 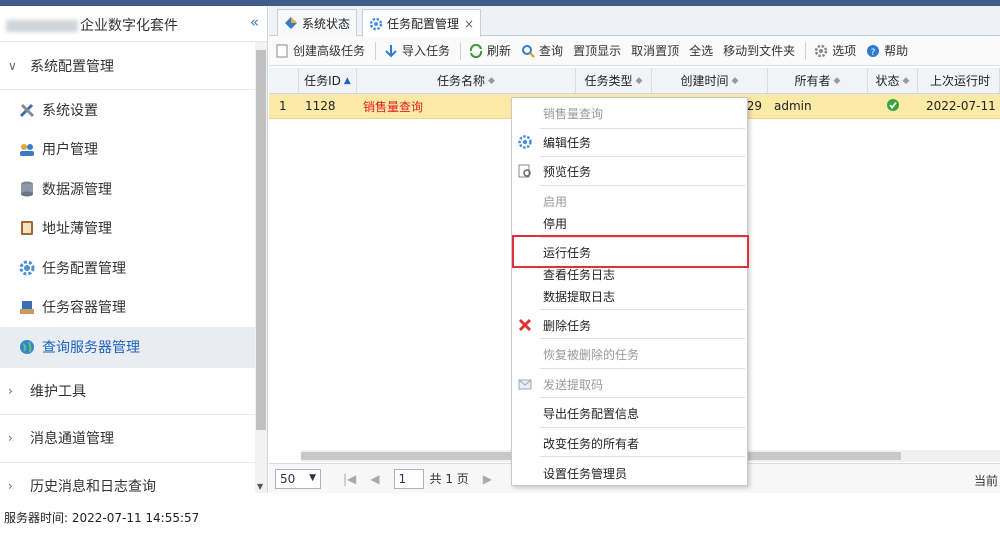 I want to click on create-advanced-task-button: 创建高级任务, so click(x=320, y=50).